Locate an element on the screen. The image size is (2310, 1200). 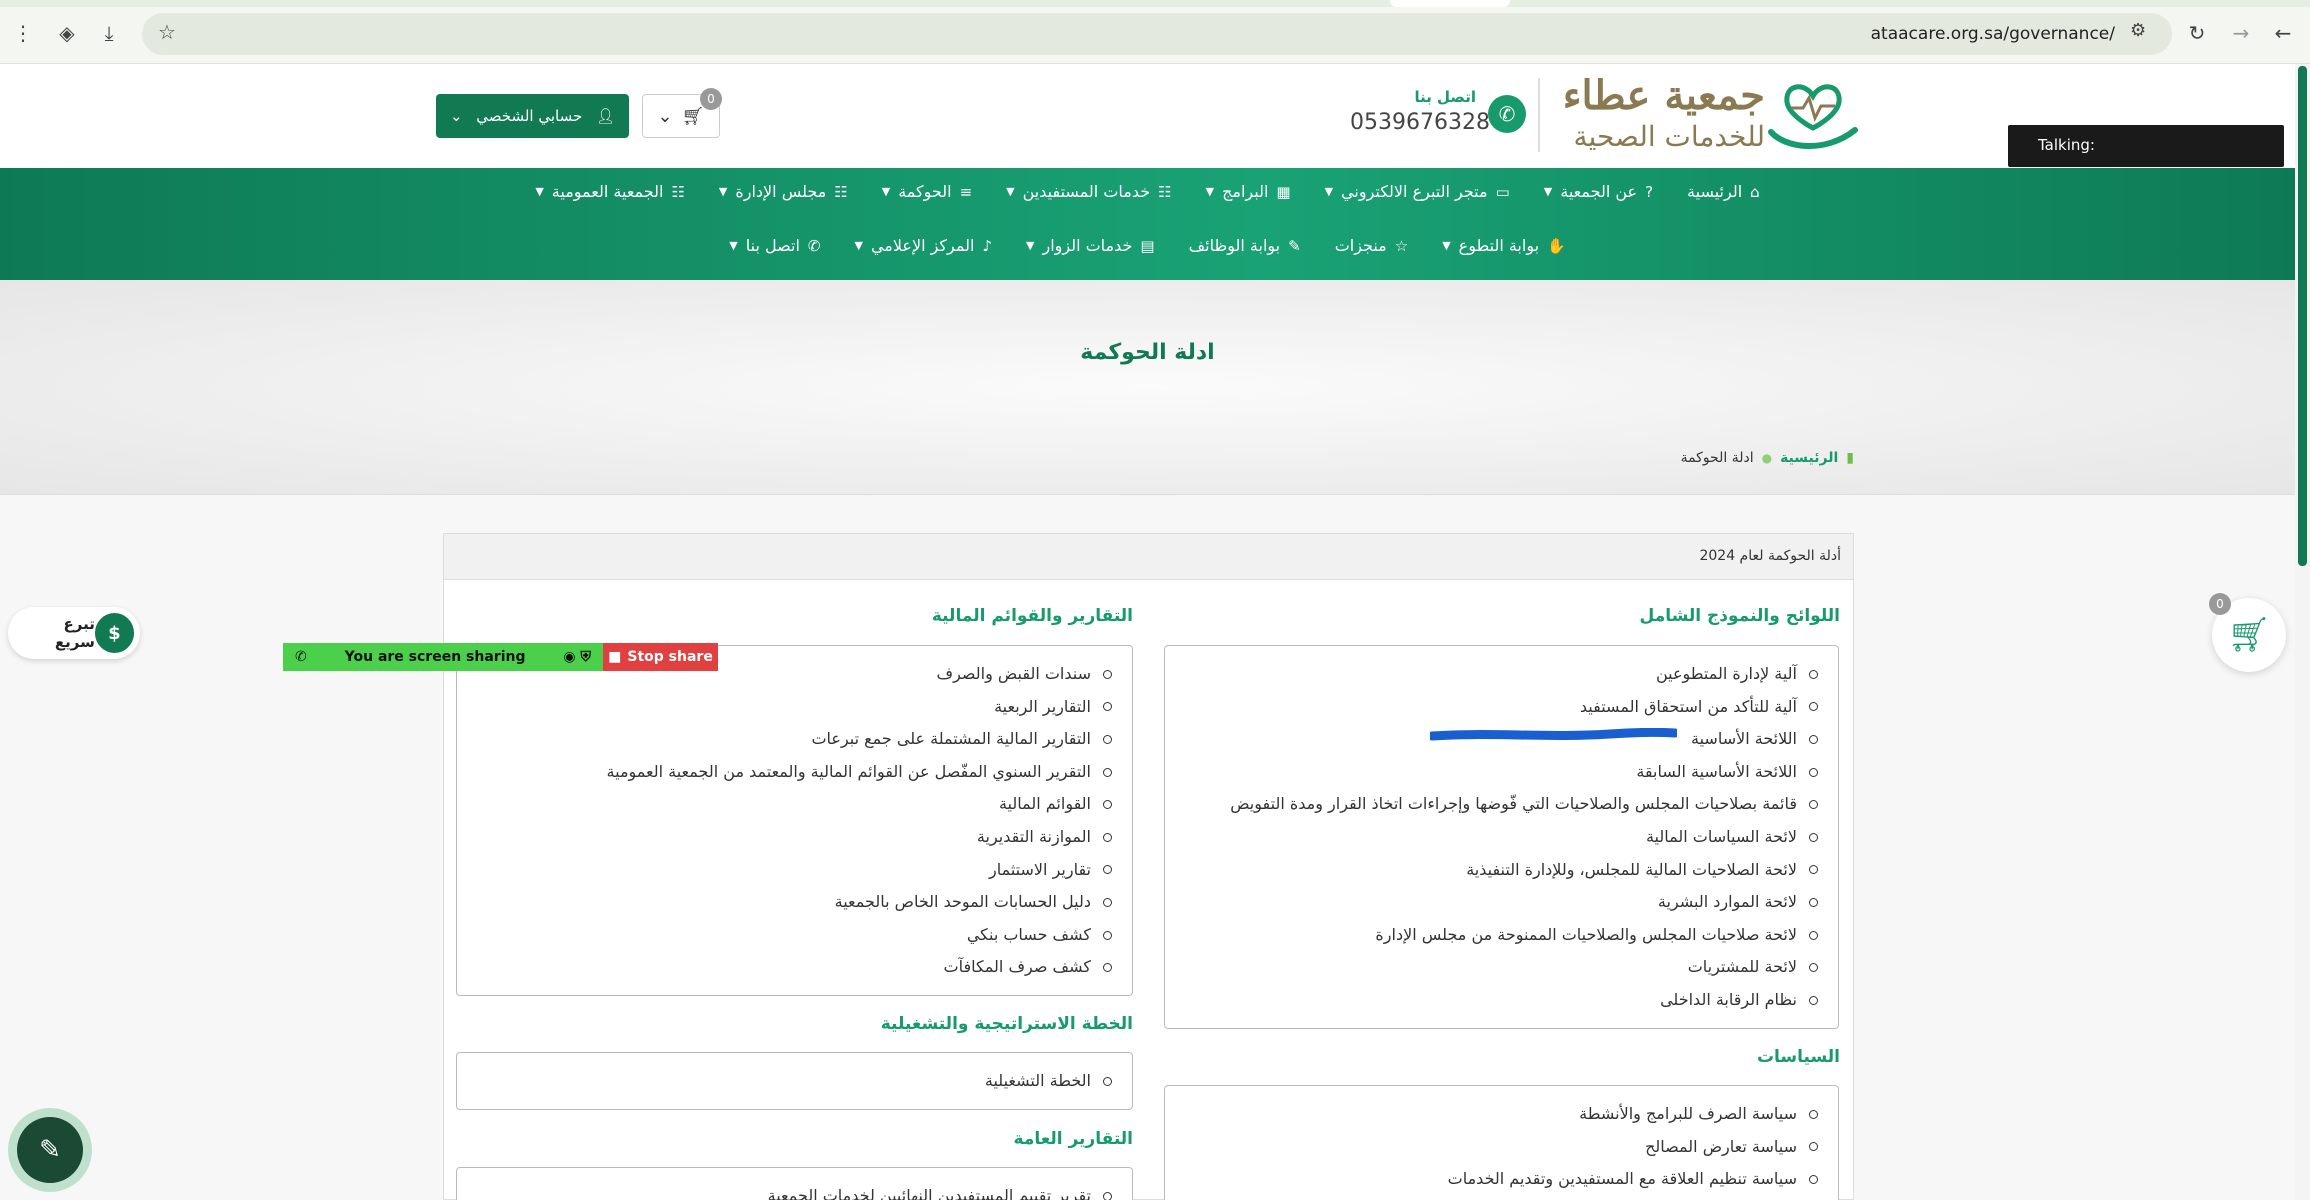
nav-item-row1-2: ▭ متجر التبرع الالكتروني ▼ is located at coordinates (1417, 191).